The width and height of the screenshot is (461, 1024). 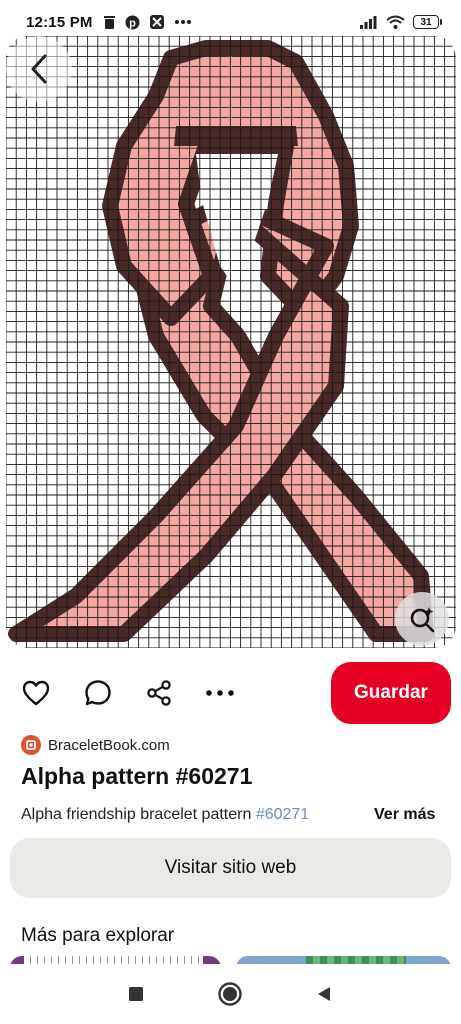 I want to click on pin-source: BraceletBook.com, so click(x=95, y=745).